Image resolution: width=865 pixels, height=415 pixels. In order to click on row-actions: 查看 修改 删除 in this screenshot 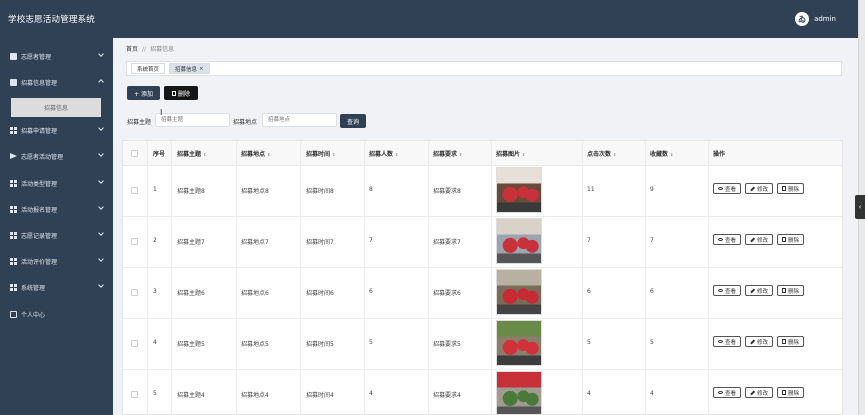, I will do `click(759, 188)`.